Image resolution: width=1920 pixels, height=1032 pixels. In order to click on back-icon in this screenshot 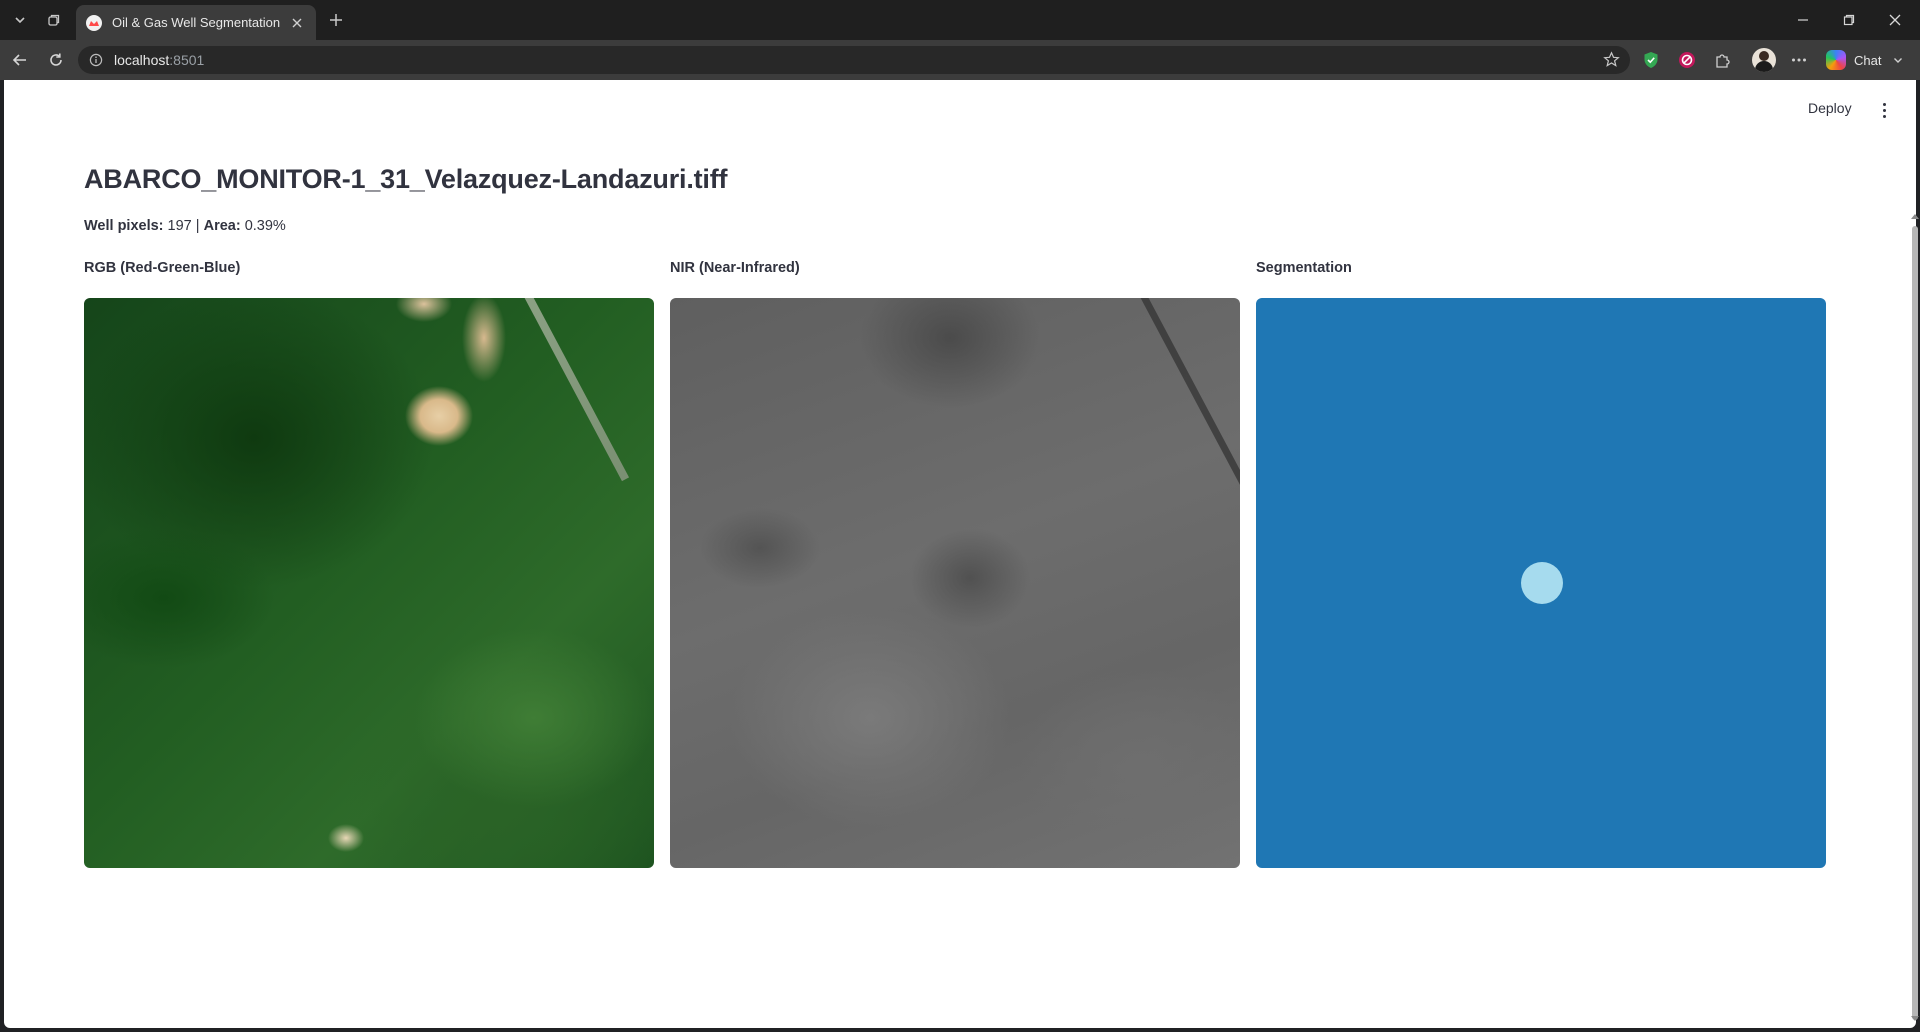, I will do `click(20, 60)`.